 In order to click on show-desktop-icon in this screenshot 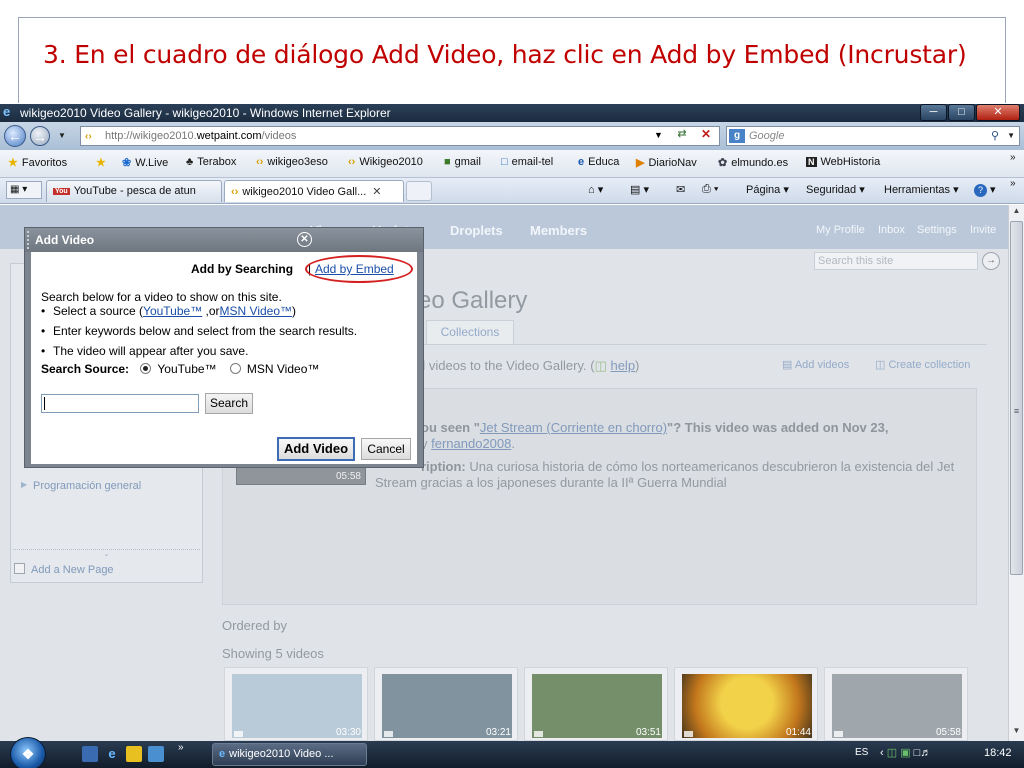, I will do `click(90, 754)`.